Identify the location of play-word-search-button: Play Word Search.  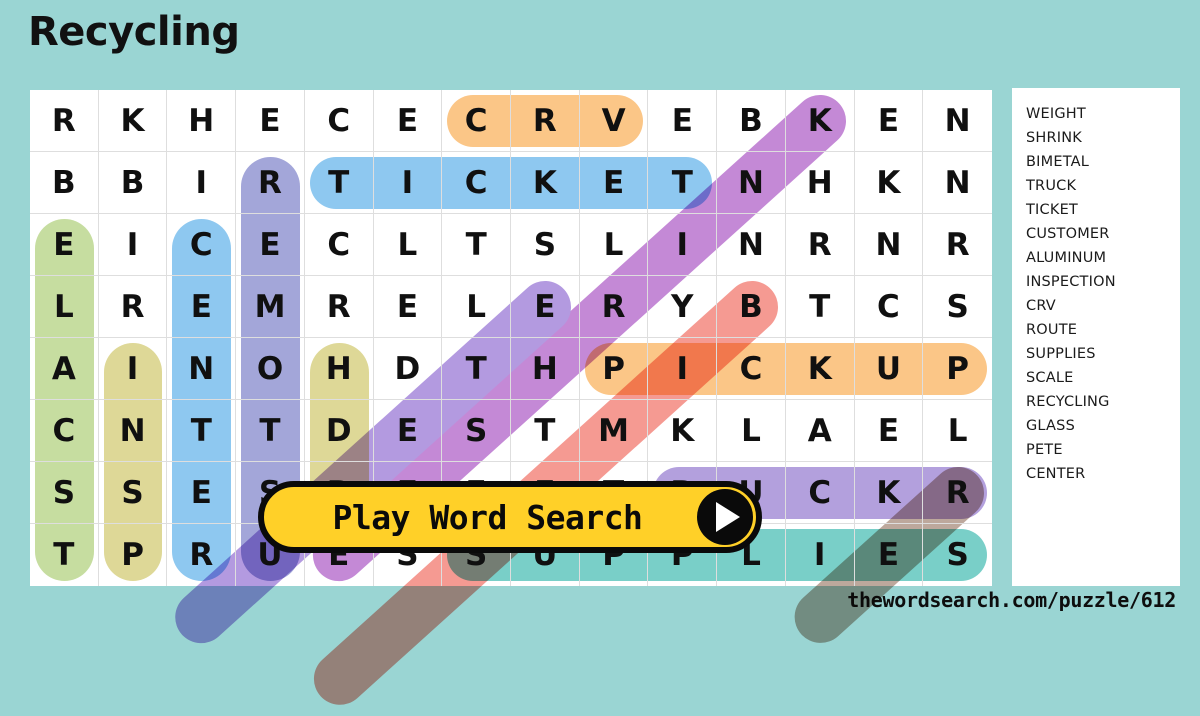
(510, 517).